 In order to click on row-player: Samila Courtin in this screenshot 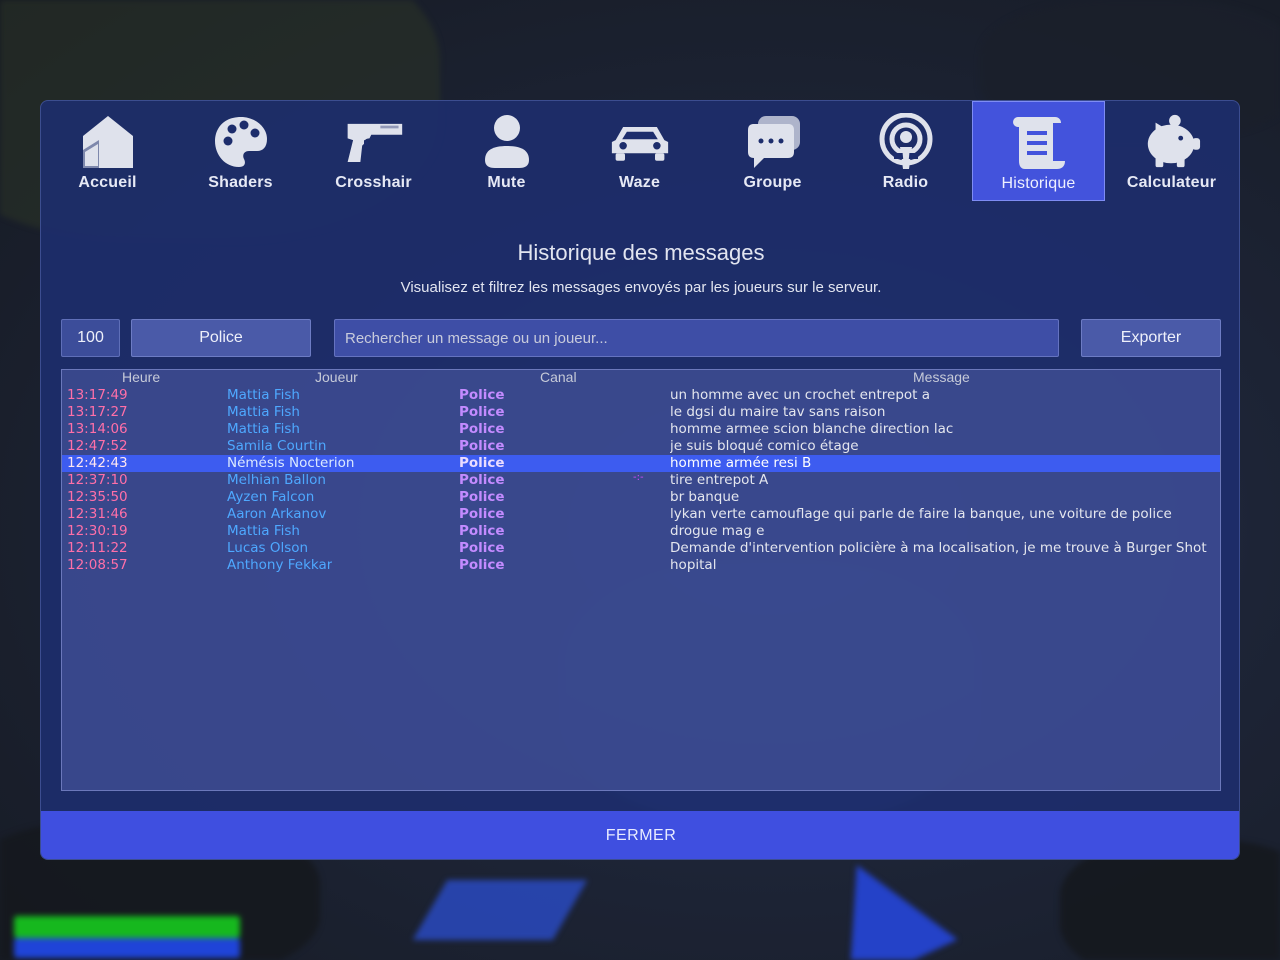, I will do `click(277, 446)`.